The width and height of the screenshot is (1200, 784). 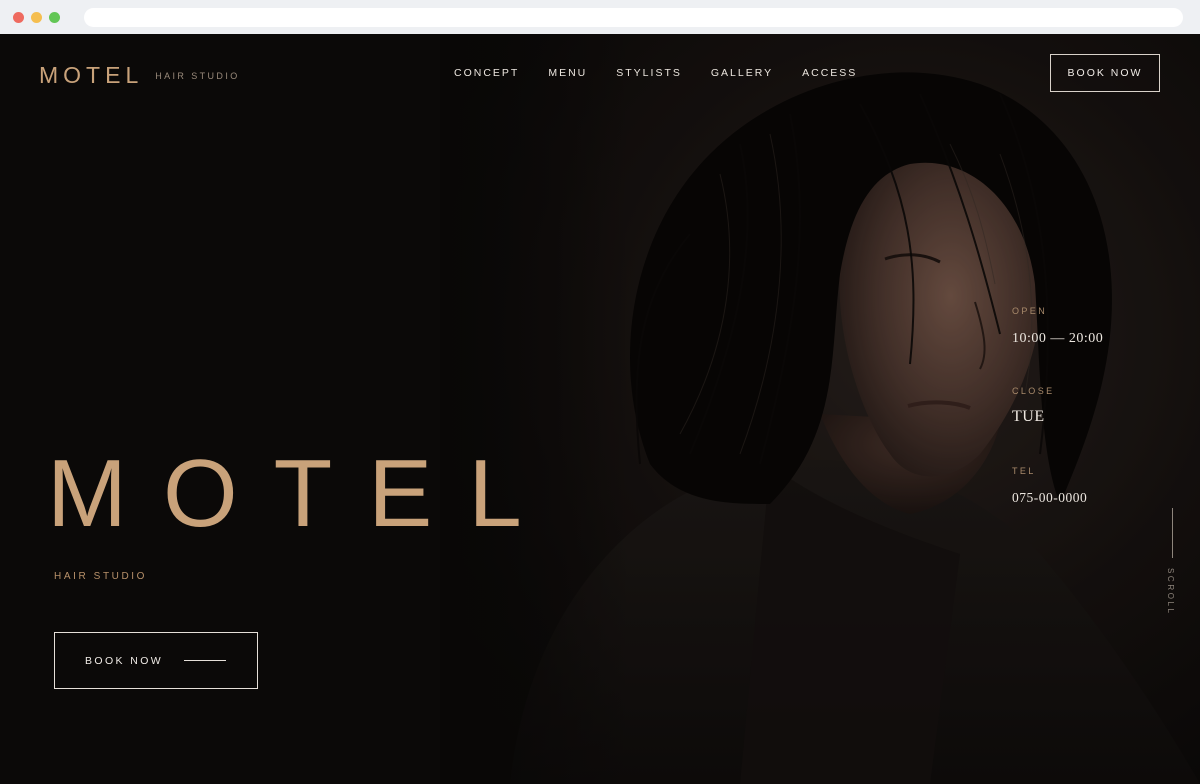 I want to click on address-bar, so click(x=633, y=17).